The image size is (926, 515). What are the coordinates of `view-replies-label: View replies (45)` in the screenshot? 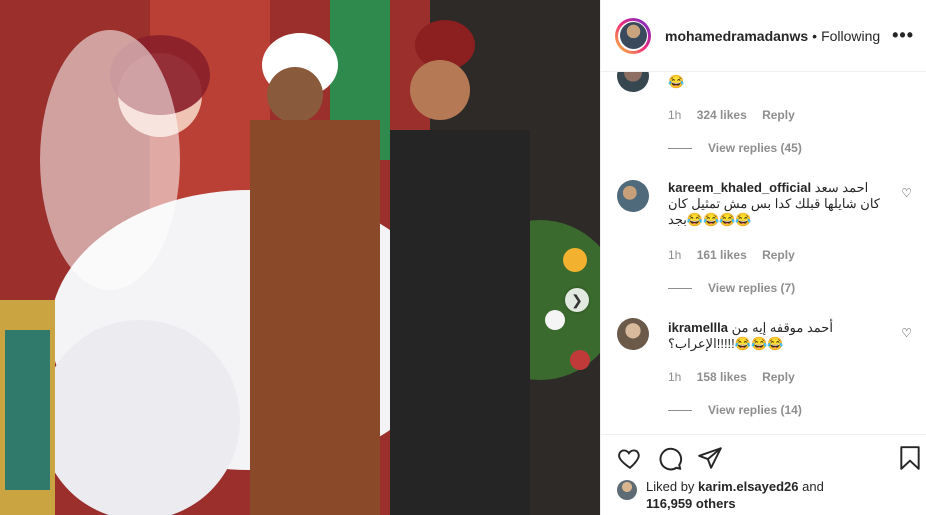 It's located at (755, 148).